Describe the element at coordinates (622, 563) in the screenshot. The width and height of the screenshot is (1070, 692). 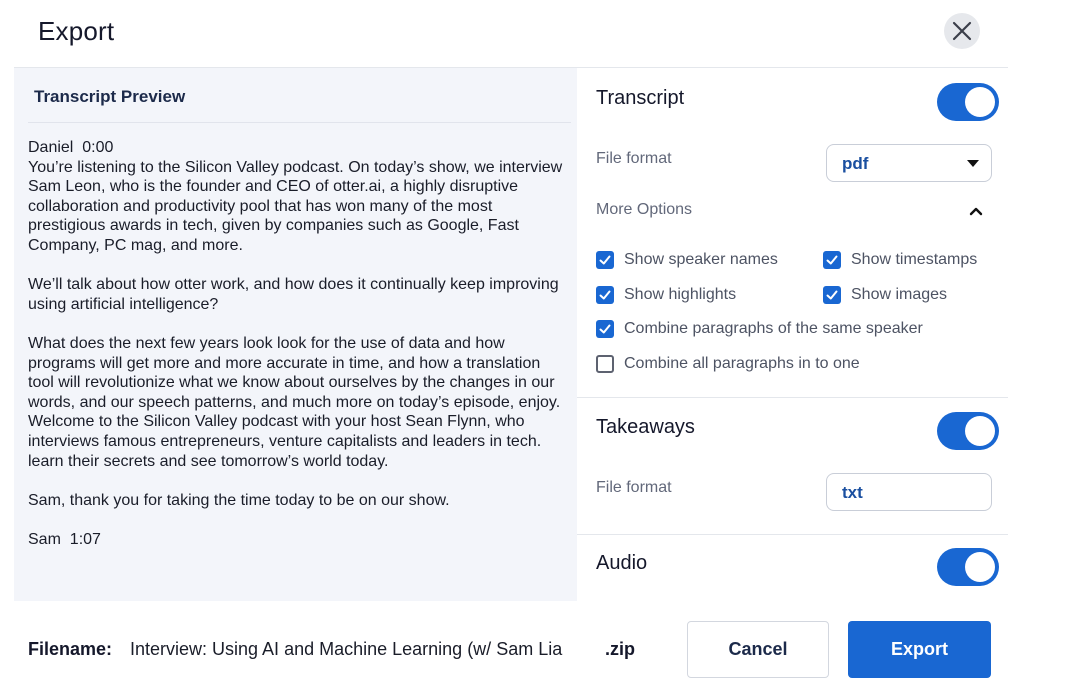
I see `audio-section-title: Audio` at that location.